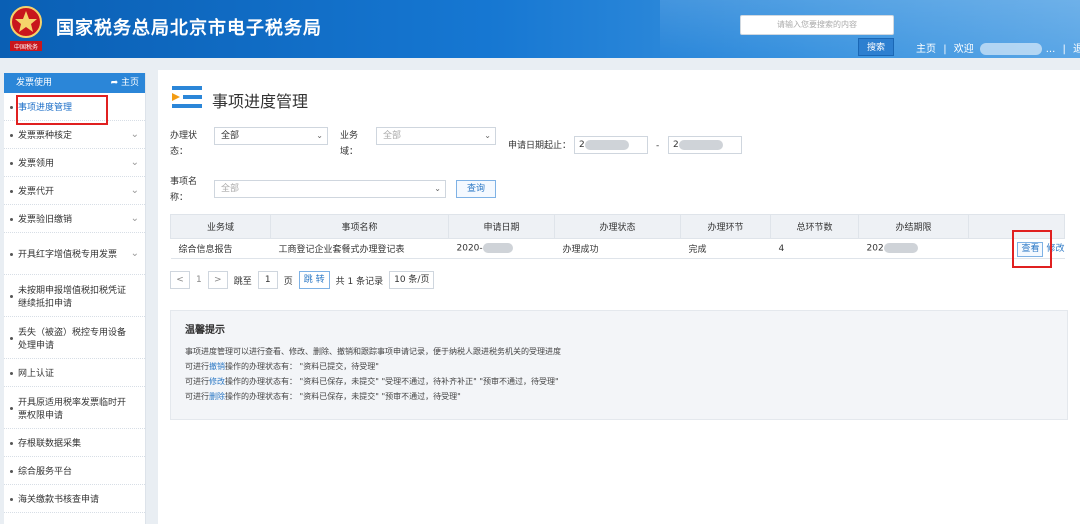 The image size is (1080, 524). What do you see at coordinates (343, 396) in the screenshot?
I see `tips-text: 操作的办理状态有： "资料已保存，未提交" "预审不通过，待受理"` at bounding box center [343, 396].